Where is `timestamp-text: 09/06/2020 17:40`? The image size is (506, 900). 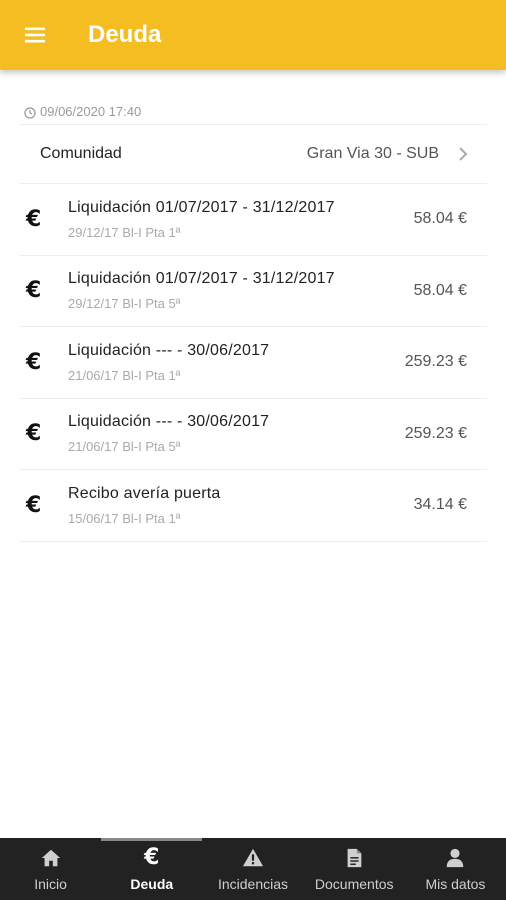
timestamp-text: 09/06/2020 17:40 is located at coordinates (91, 111).